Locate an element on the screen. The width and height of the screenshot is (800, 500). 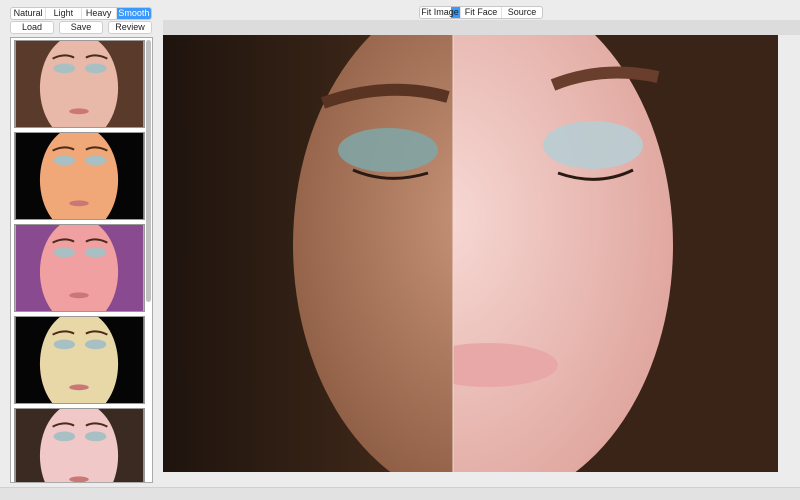
scrollbar-thumb is located at coordinates (148, 171).